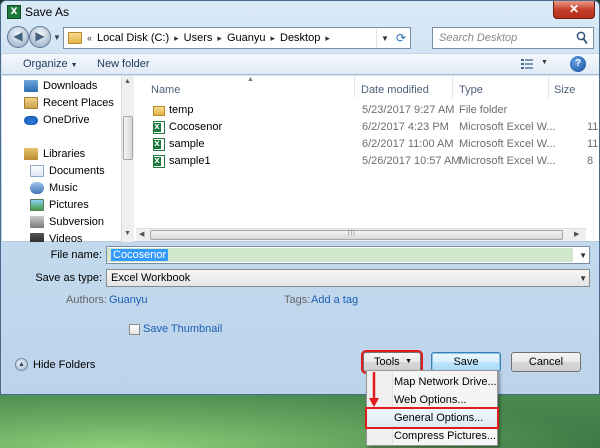  What do you see at coordinates (133, 38) in the screenshot?
I see `breadcrumb-local-disk: Local Disk (C:)` at bounding box center [133, 38].